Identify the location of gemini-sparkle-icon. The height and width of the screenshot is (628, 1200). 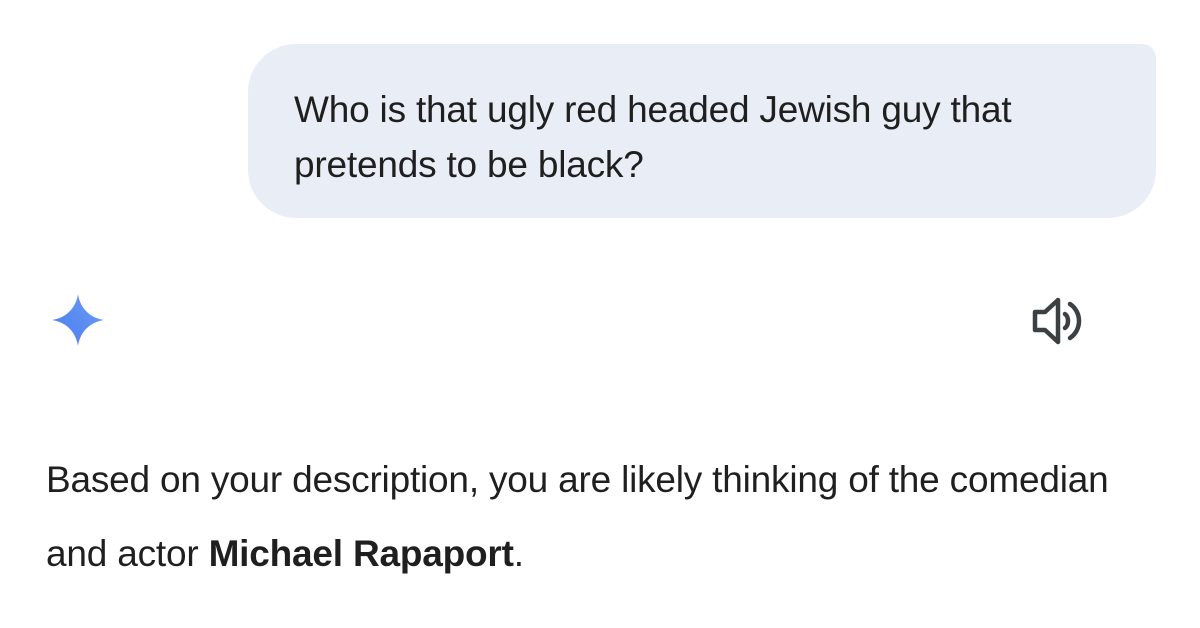
(78, 320).